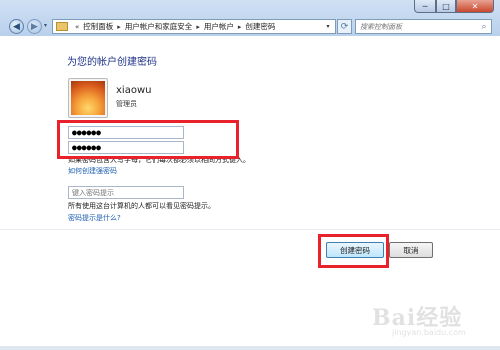 The width and height of the screenshot is (500, 350). I want to click on user-picture, so click(88, 98).